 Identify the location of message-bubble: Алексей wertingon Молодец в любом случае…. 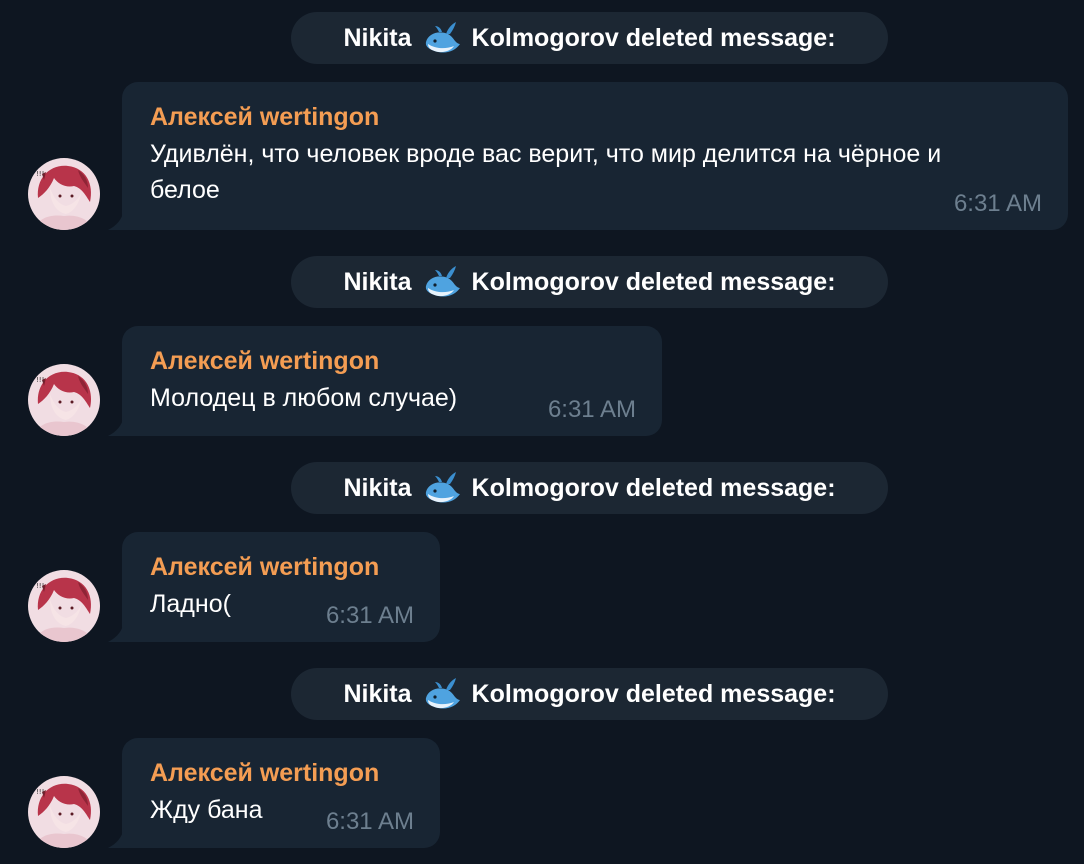
(392, 381).